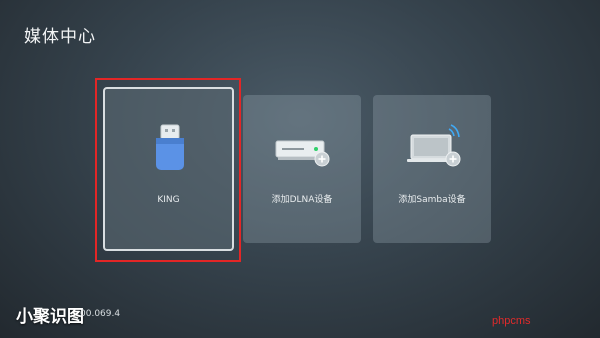 Image resolution: width=600 pixels, height=338 pixels. Describe the element at coordinates (432, 200) in the screenshot. I see `samba-card-label: 添加Samba设备` at that location.